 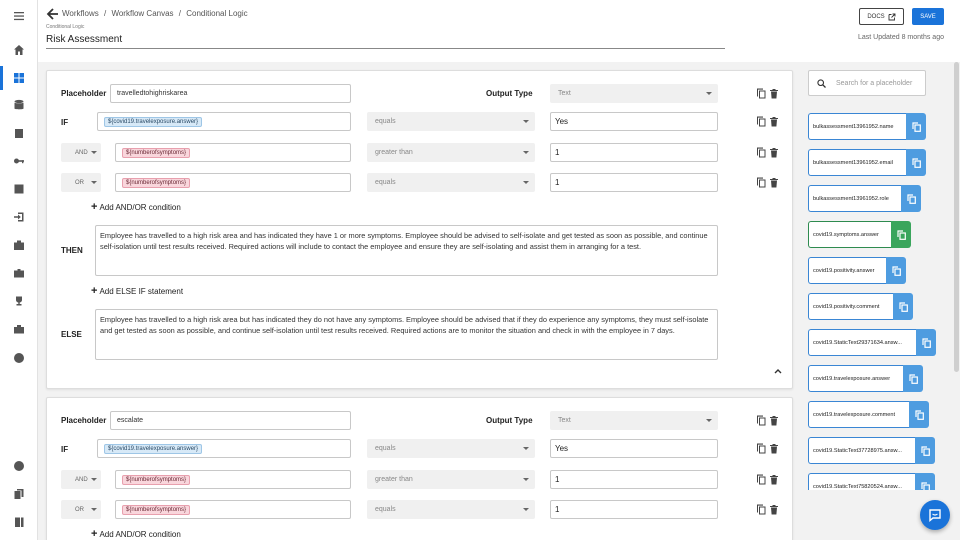 I want to click on medical-bag-icon, so click(x=19, y=245).